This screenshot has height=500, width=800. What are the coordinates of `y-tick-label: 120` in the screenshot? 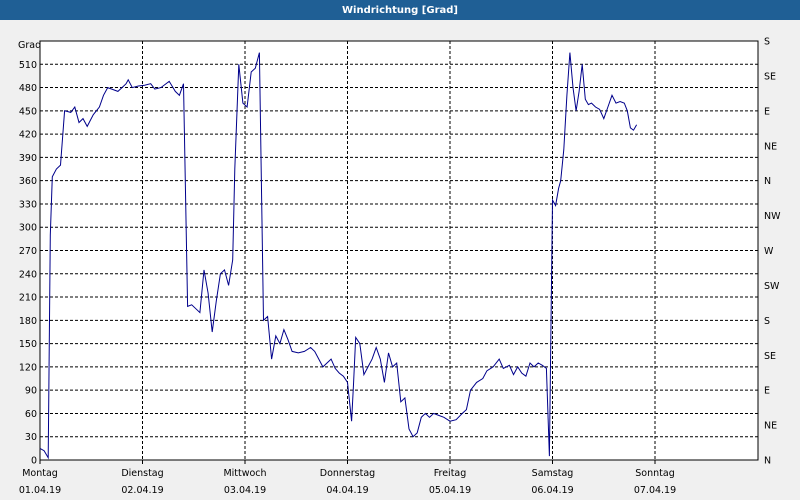 It's located at (28, 367).